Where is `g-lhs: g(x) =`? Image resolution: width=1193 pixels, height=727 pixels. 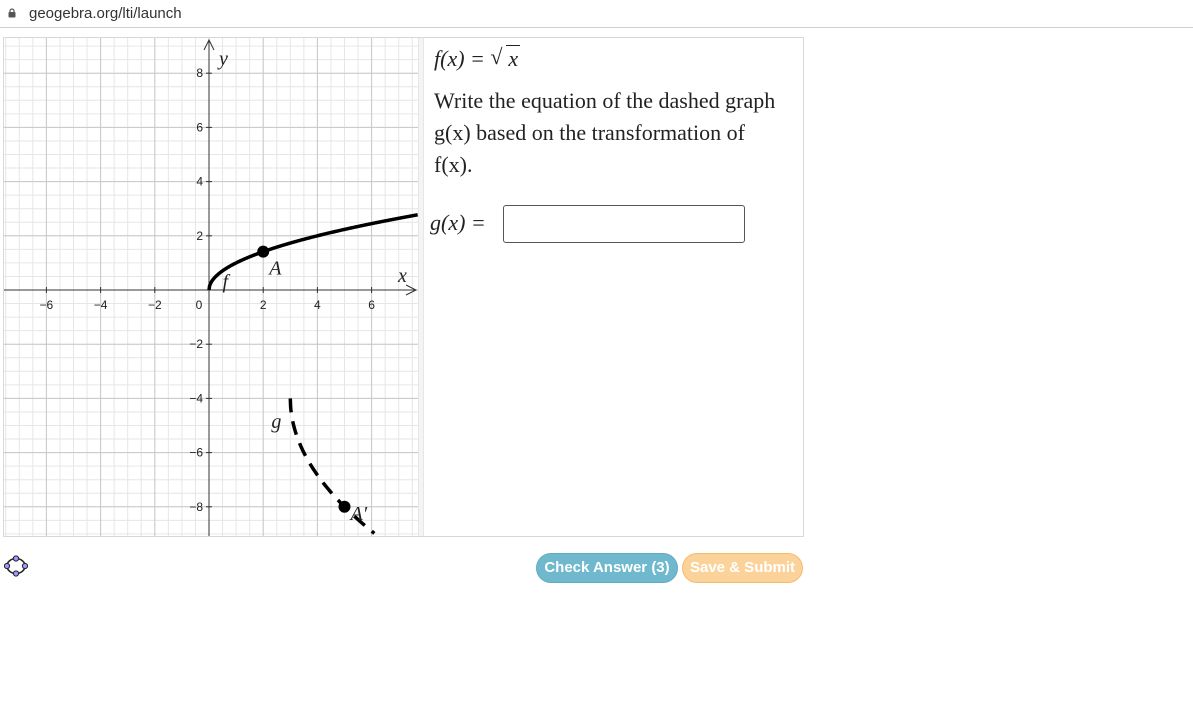 g-lhs: g(x) = is located at coordinates (458, 223).